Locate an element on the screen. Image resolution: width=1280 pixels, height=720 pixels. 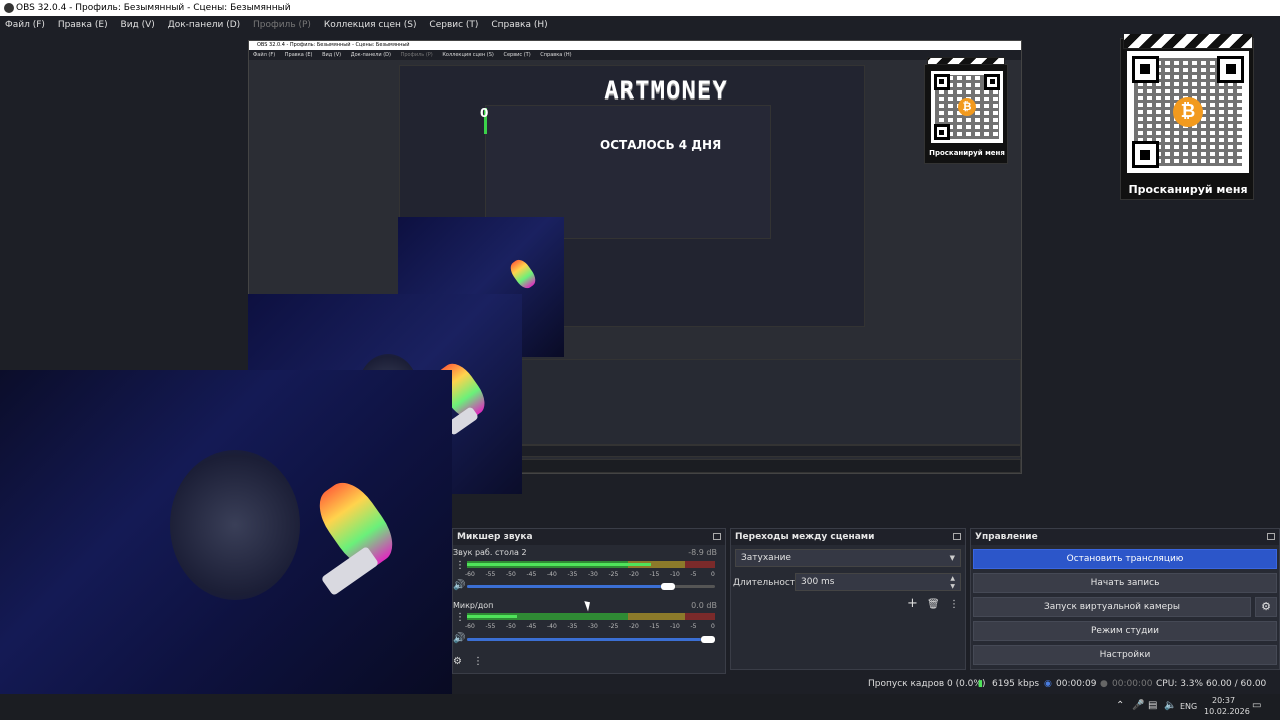
mixer-meter-fill is located at coordinates (559, 564).